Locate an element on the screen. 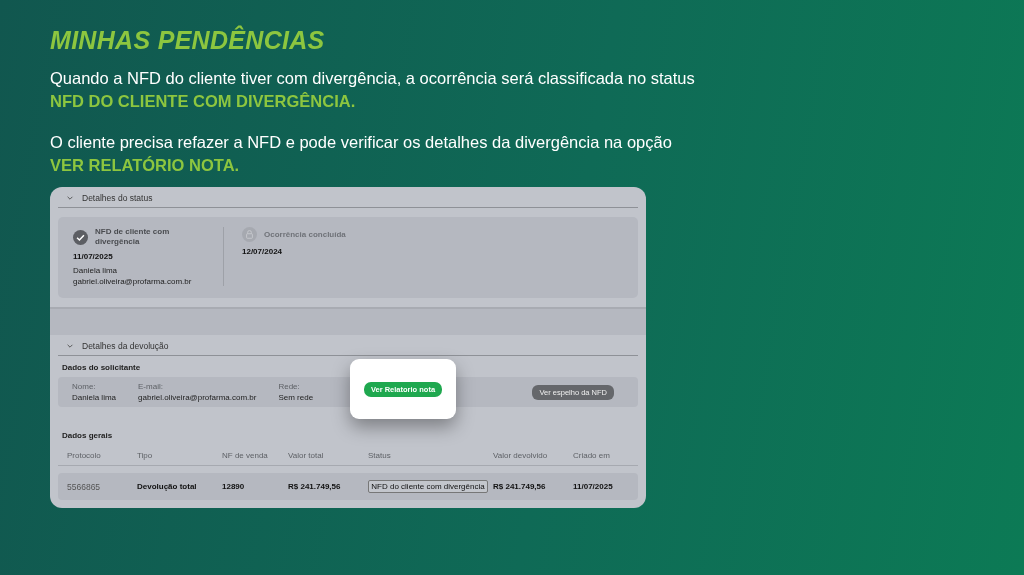 The height and width of the screenshot is (575, 1024). field-value: Daniela lima is located at coordinates (94, 397).